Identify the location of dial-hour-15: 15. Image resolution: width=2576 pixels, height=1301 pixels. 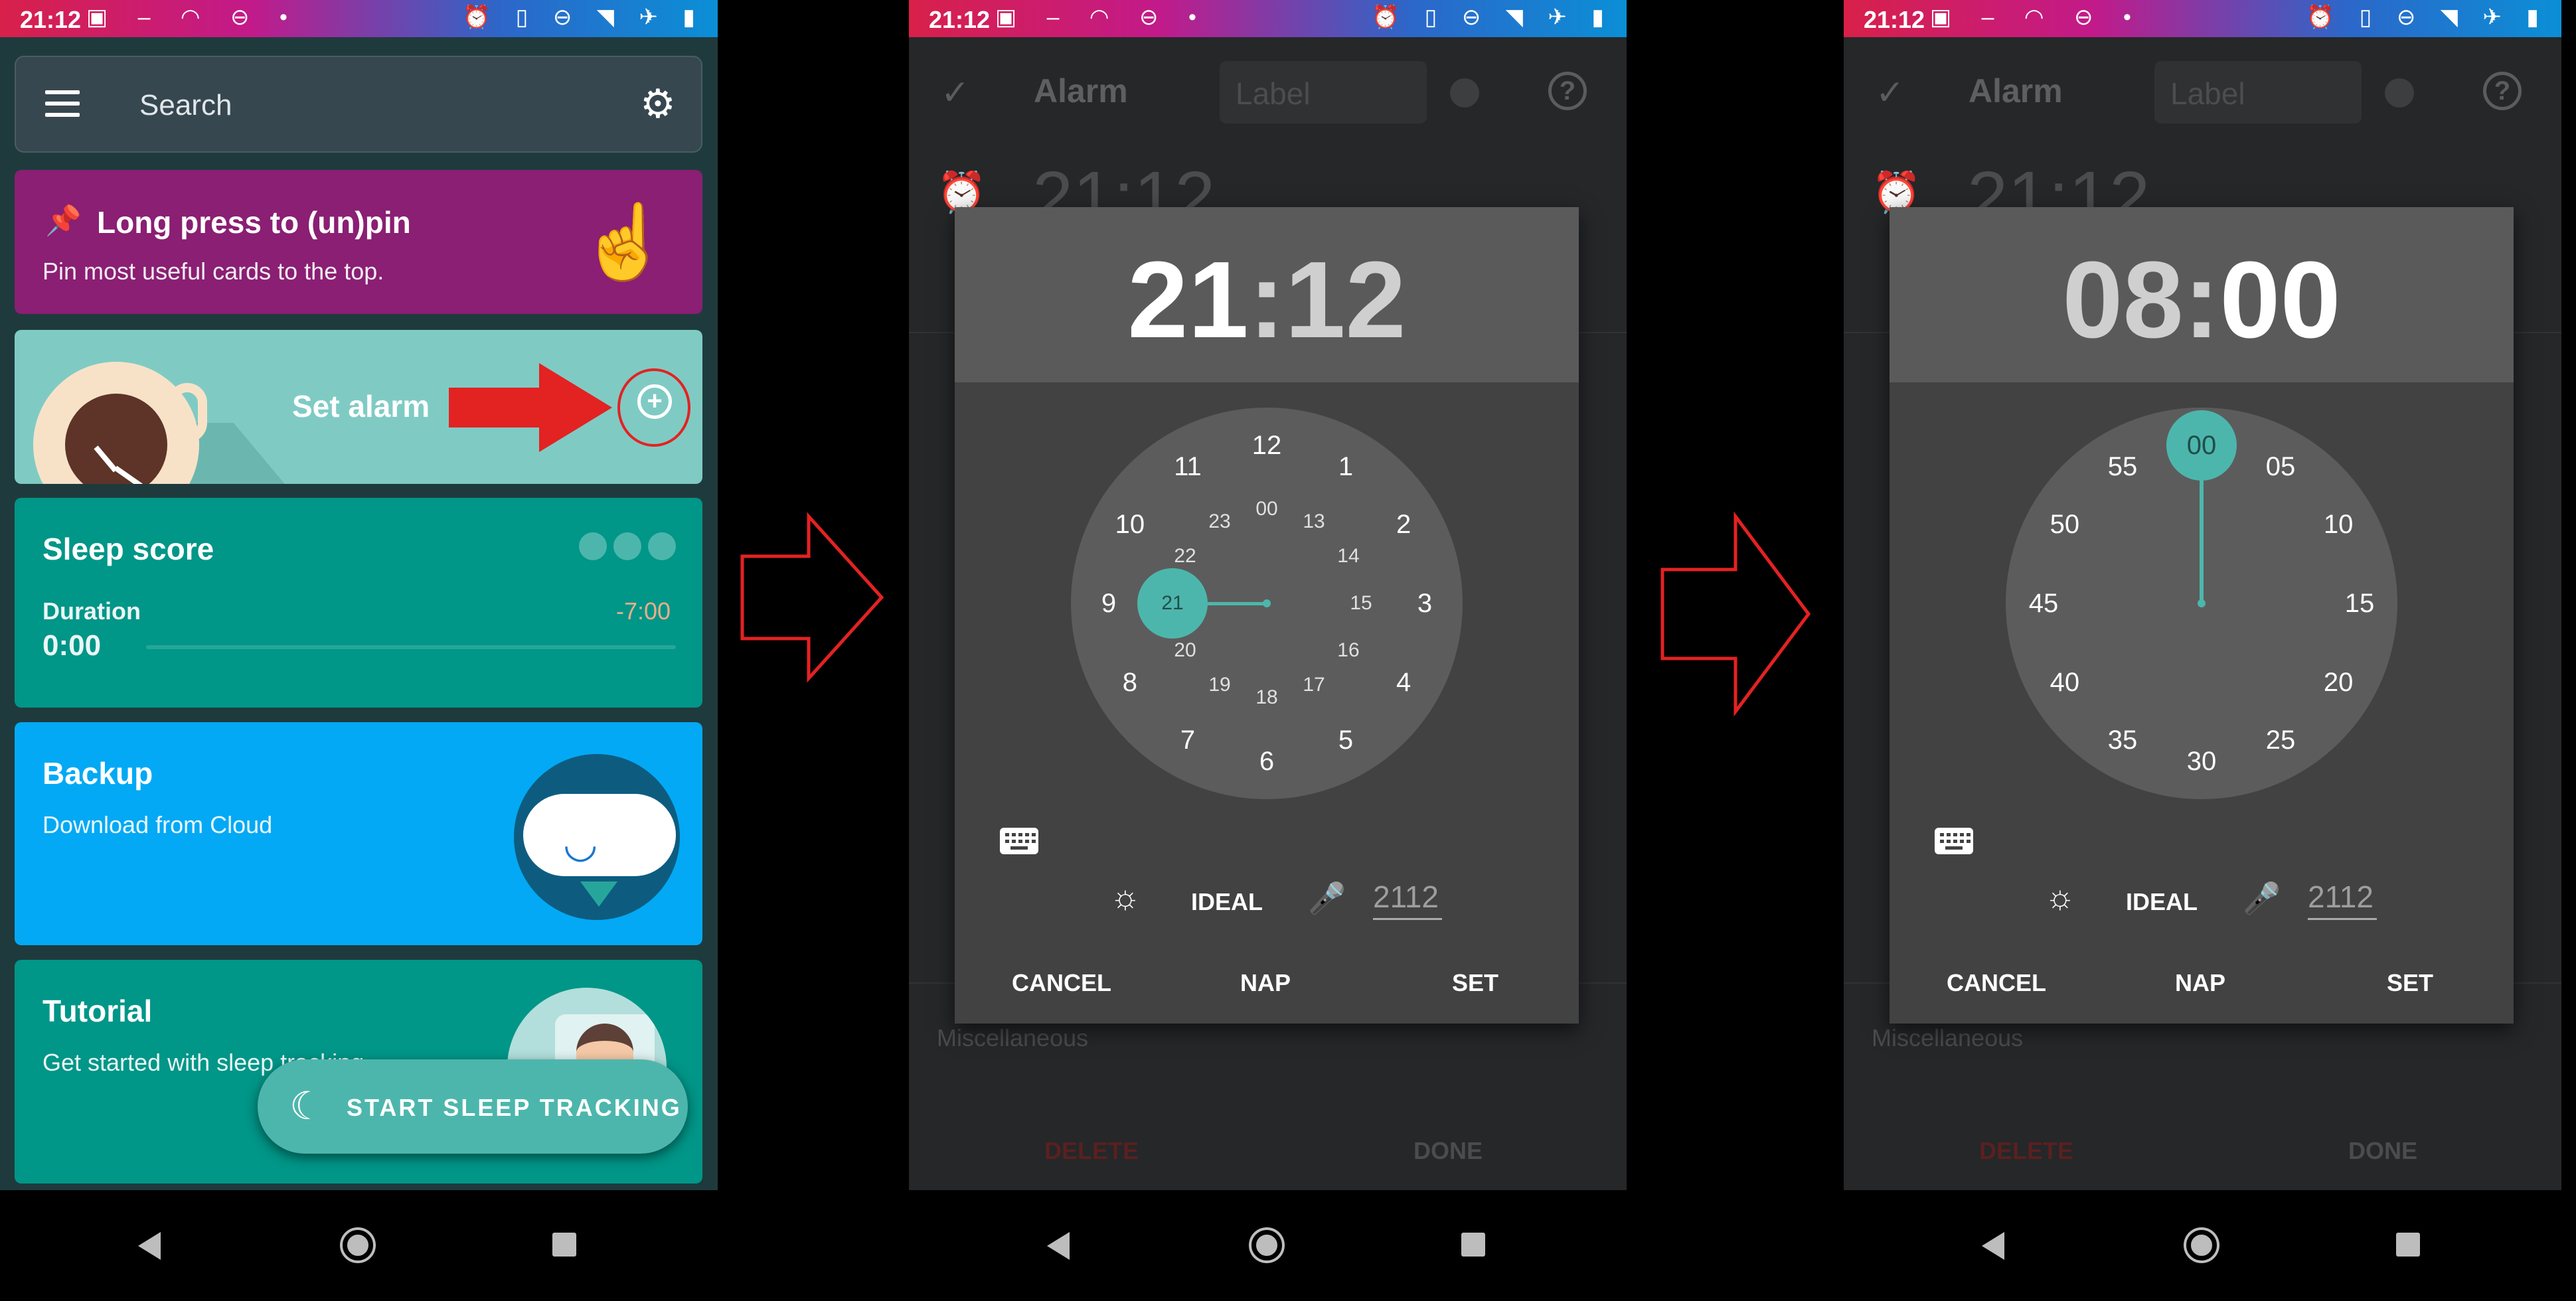
(1361, 603).